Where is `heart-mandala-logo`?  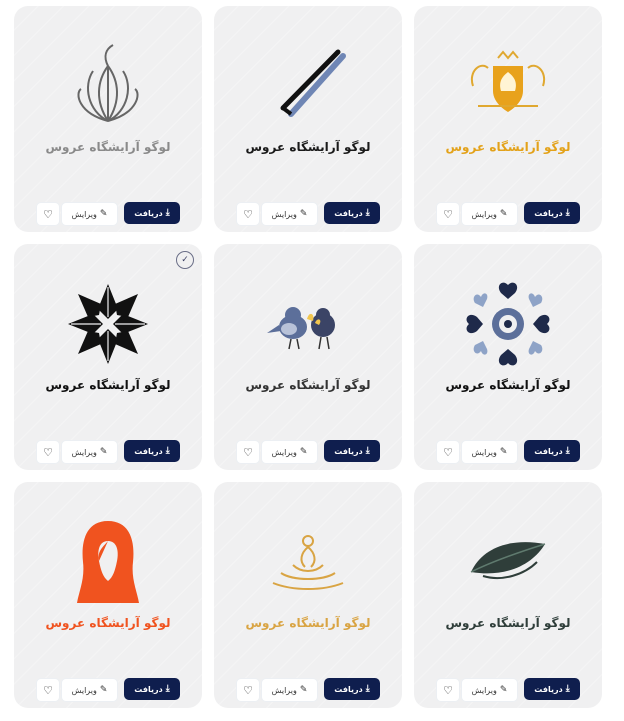 heart-mandala-logo is located at coordinates (508, 324).